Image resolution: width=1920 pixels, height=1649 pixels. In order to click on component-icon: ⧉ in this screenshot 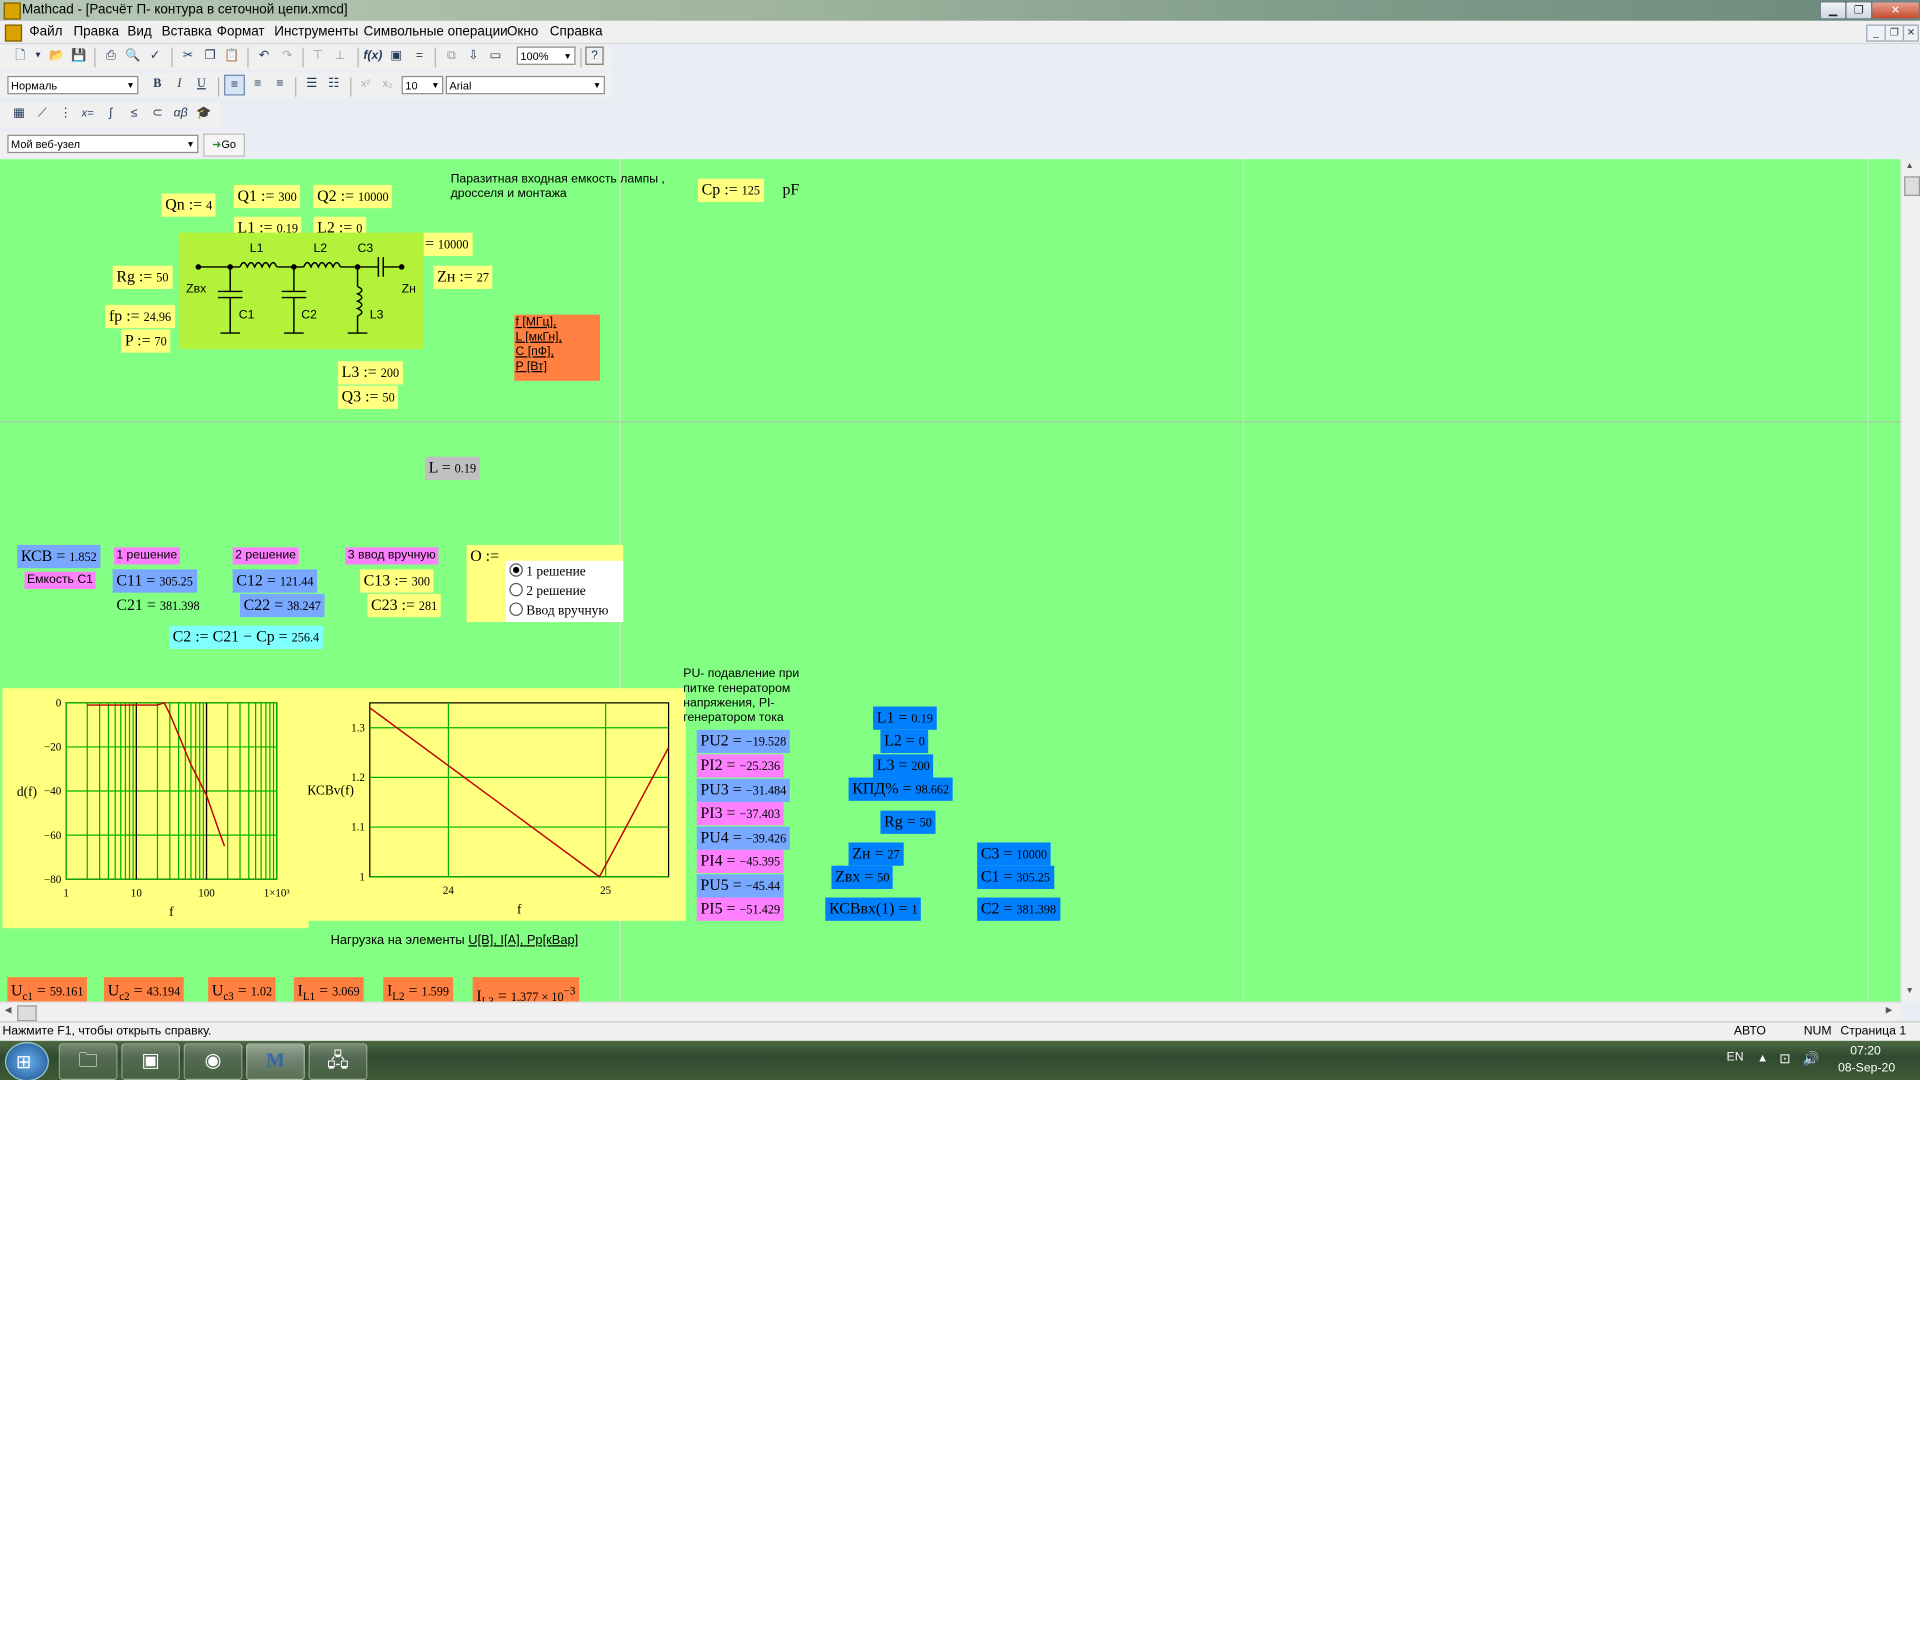, I will do `click(451, 55)`.